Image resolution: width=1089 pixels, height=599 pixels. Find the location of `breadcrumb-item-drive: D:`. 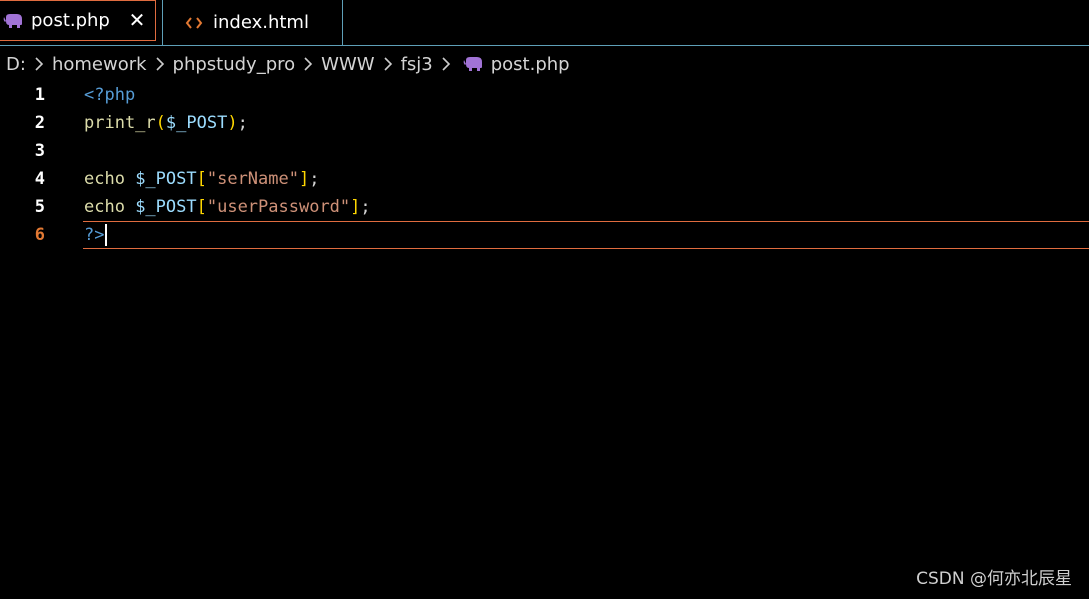

breadcrumb-item-drive: D: is located at coordinates (16, 64).